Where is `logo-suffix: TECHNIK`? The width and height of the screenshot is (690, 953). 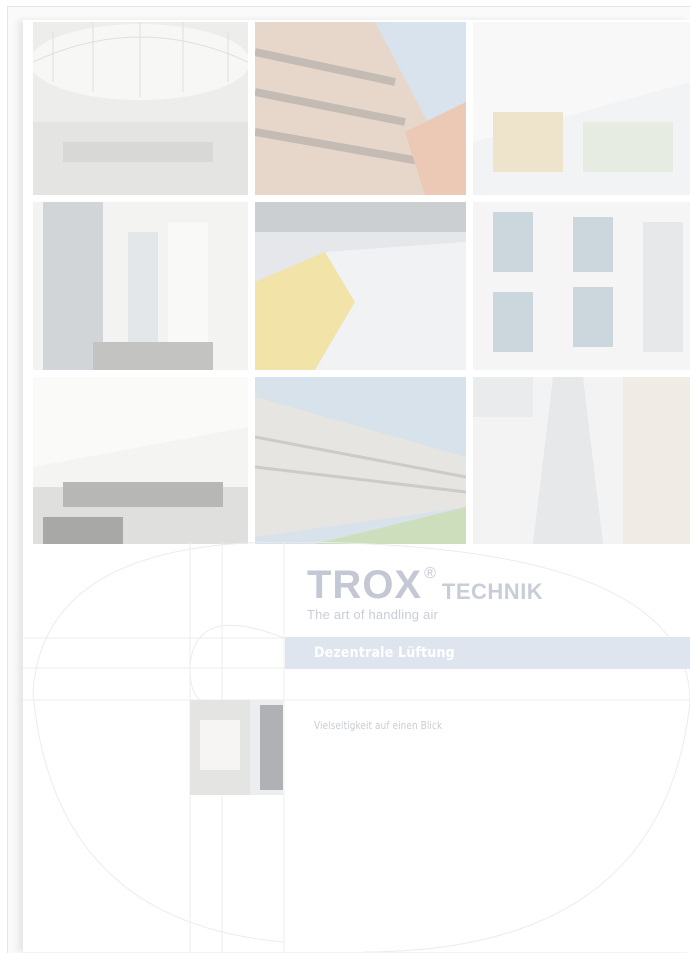 logo-suffix: TECHNIK is located at coordinates (492, 591).